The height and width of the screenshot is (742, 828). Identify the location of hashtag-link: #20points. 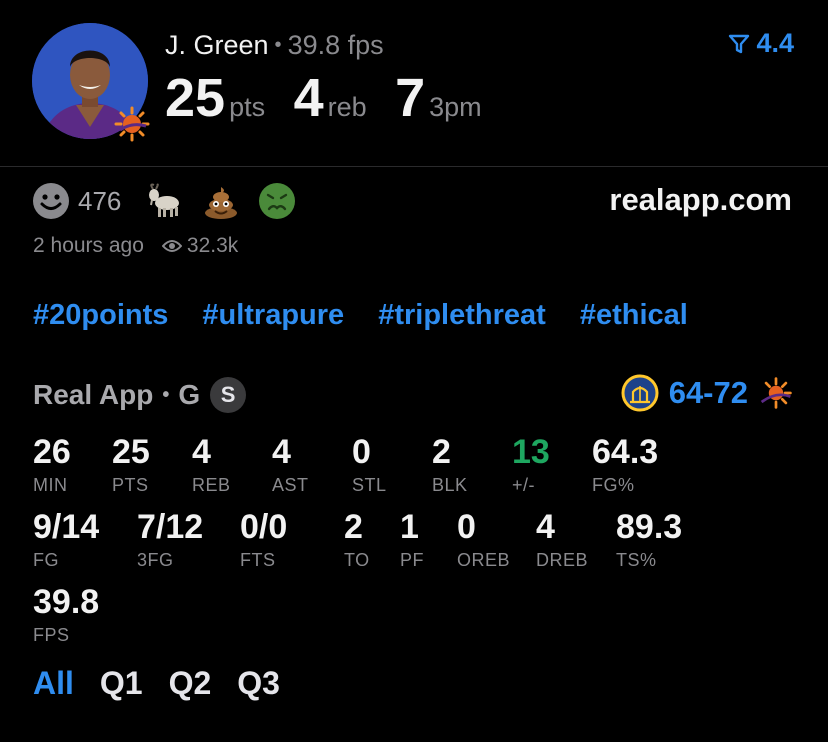
(100, 315).